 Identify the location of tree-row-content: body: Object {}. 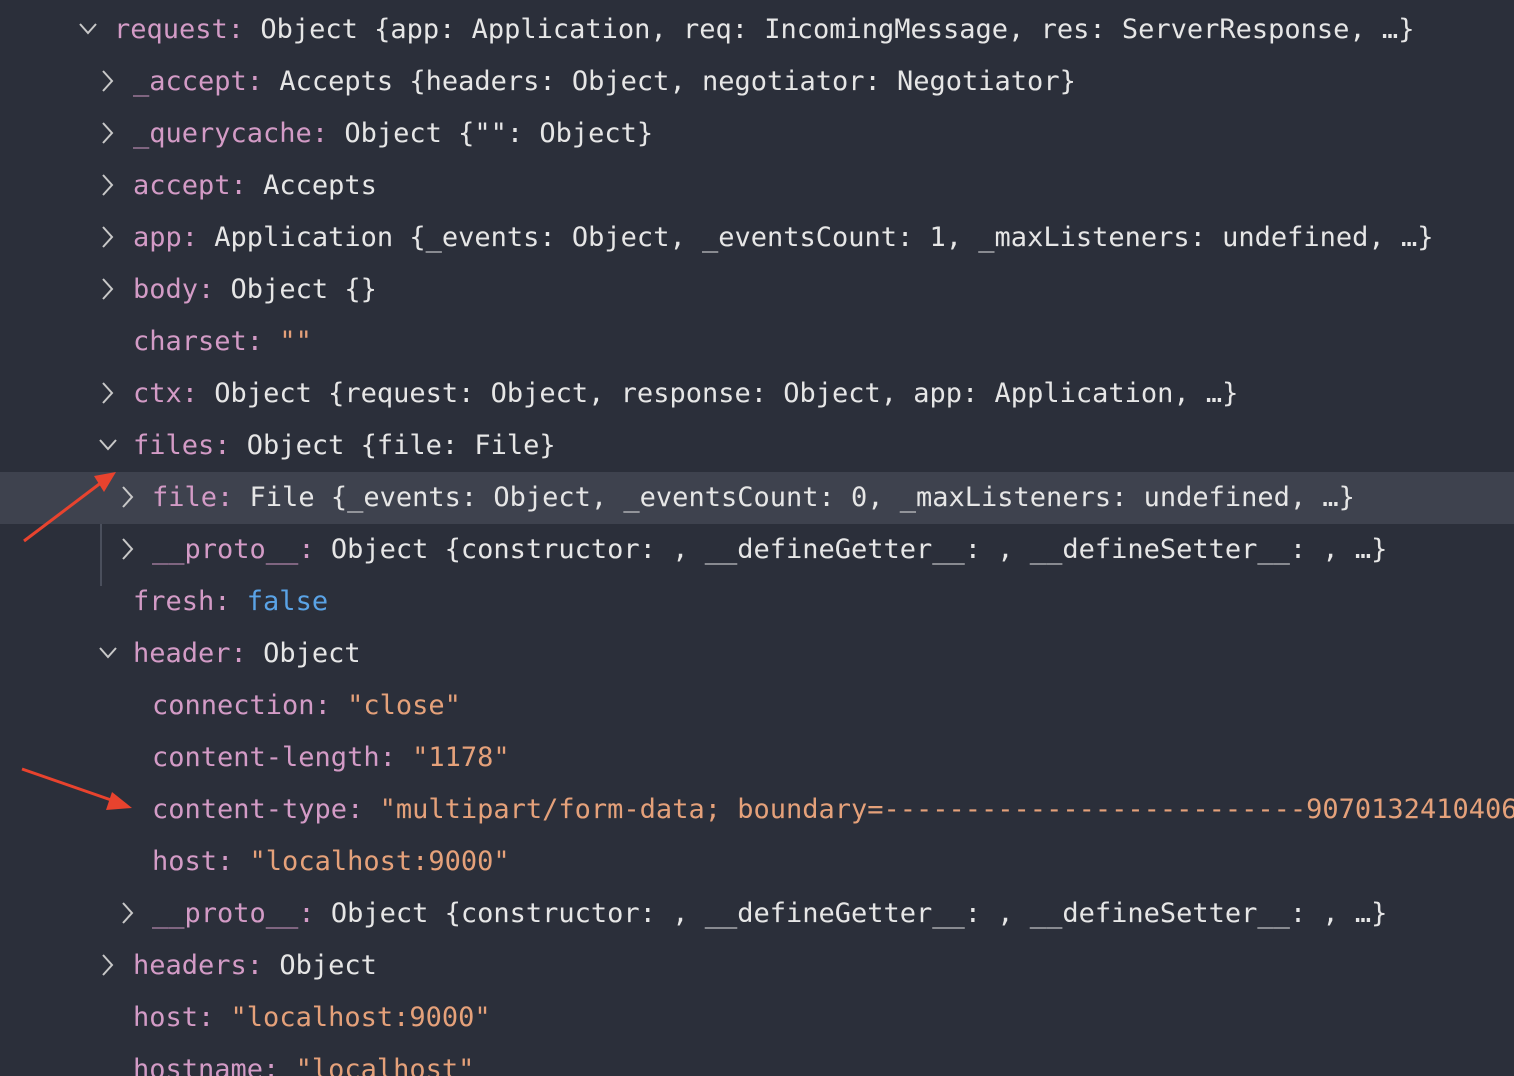
(255, 290).